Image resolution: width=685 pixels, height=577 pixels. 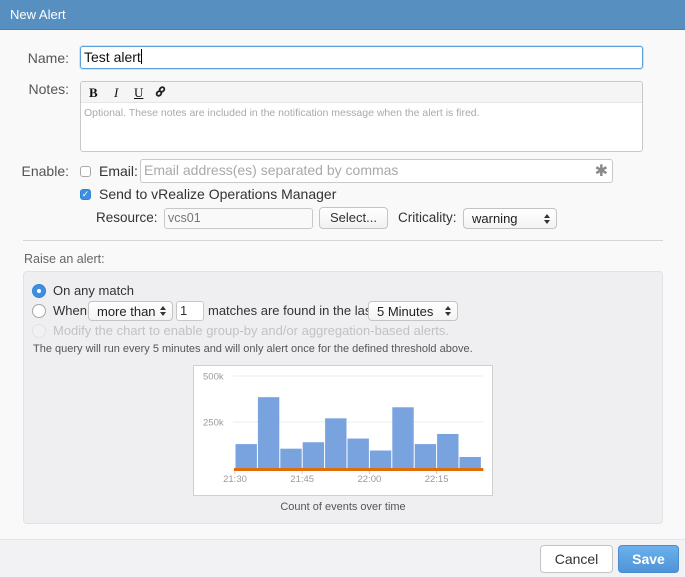 I want to click on y-tick-label: 500k, so click(x=213, y=377).